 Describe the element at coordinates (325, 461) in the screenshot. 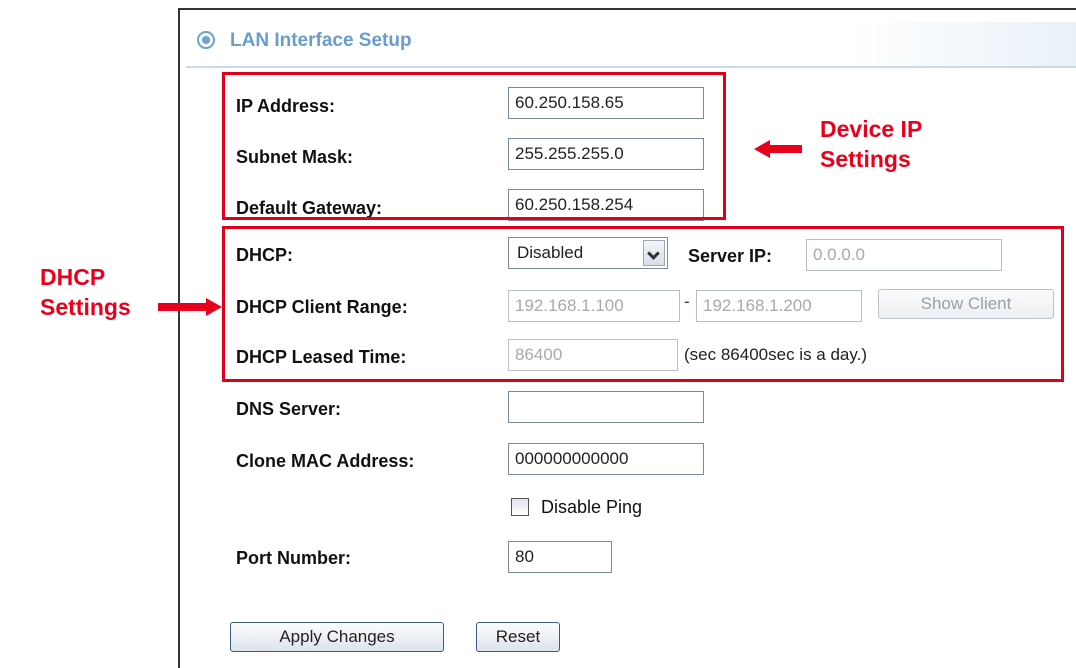

I see `clone-mac-label: Clone MAC Address:` at that location.